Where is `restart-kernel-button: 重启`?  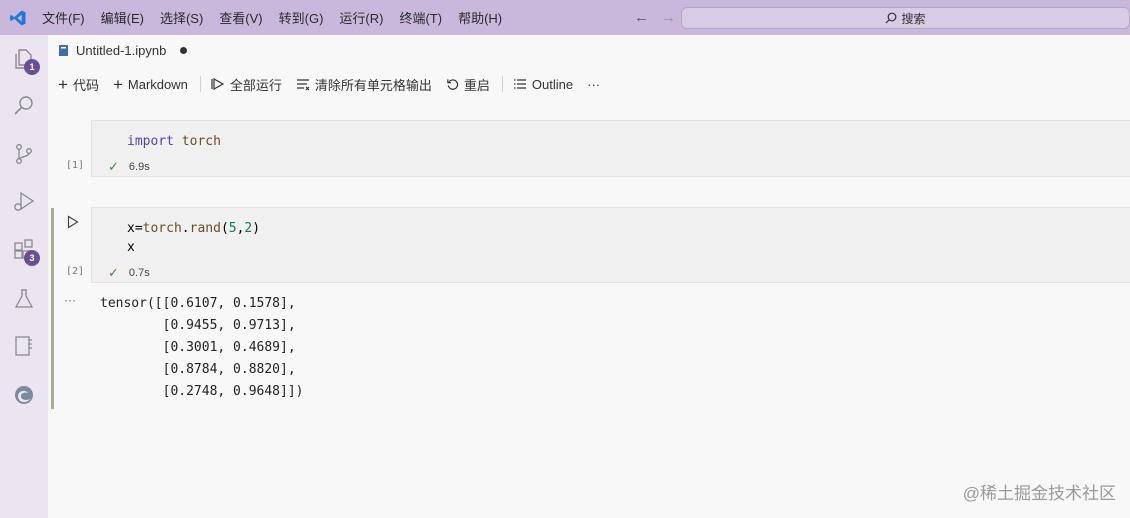
restart-kernel-button: 重启 is located at coordinates (468, 84).